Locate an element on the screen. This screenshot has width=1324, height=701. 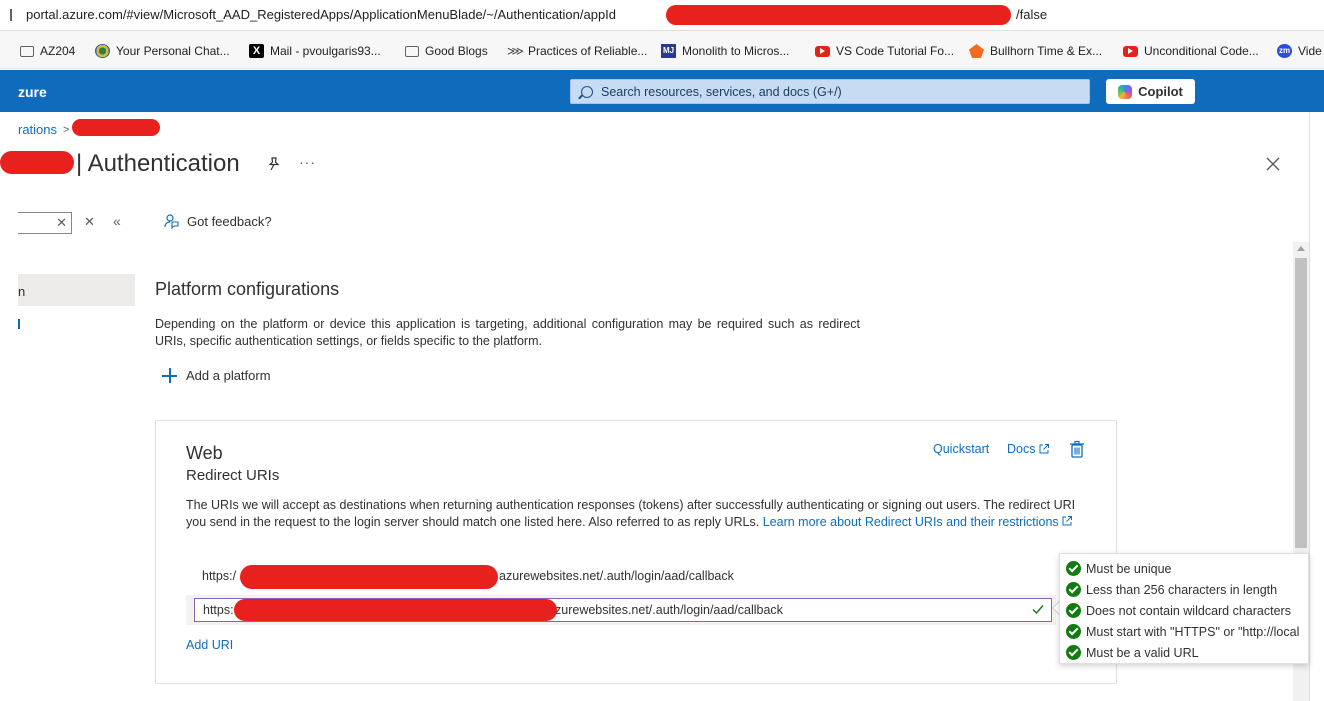
validation-rule: Does not contain wildcard characters is located at coordinates (1178, 610).